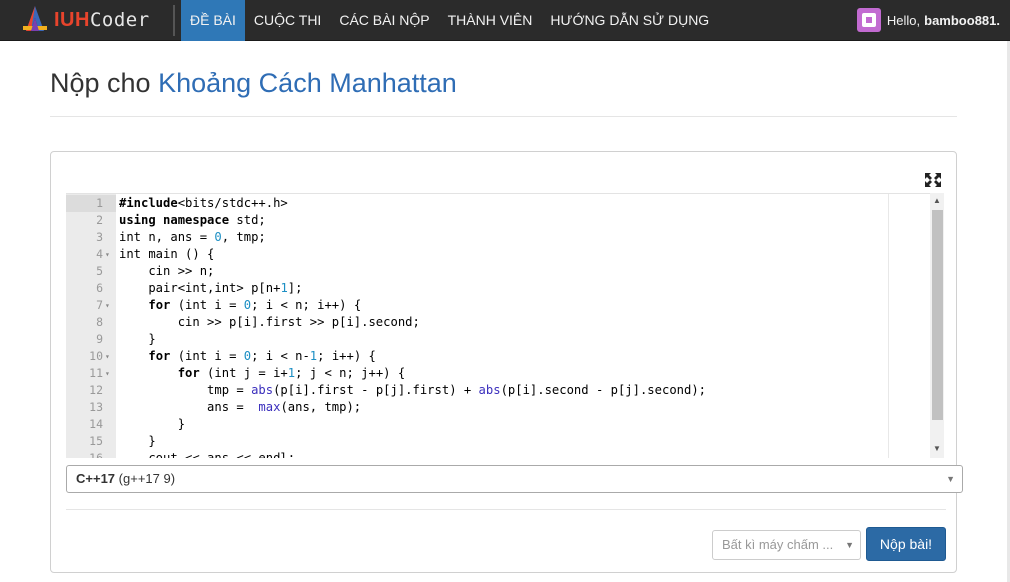  What do you see at coordinates (868, 20) in the screenshot?
I see `avatar` at bounding box center [868, 20].